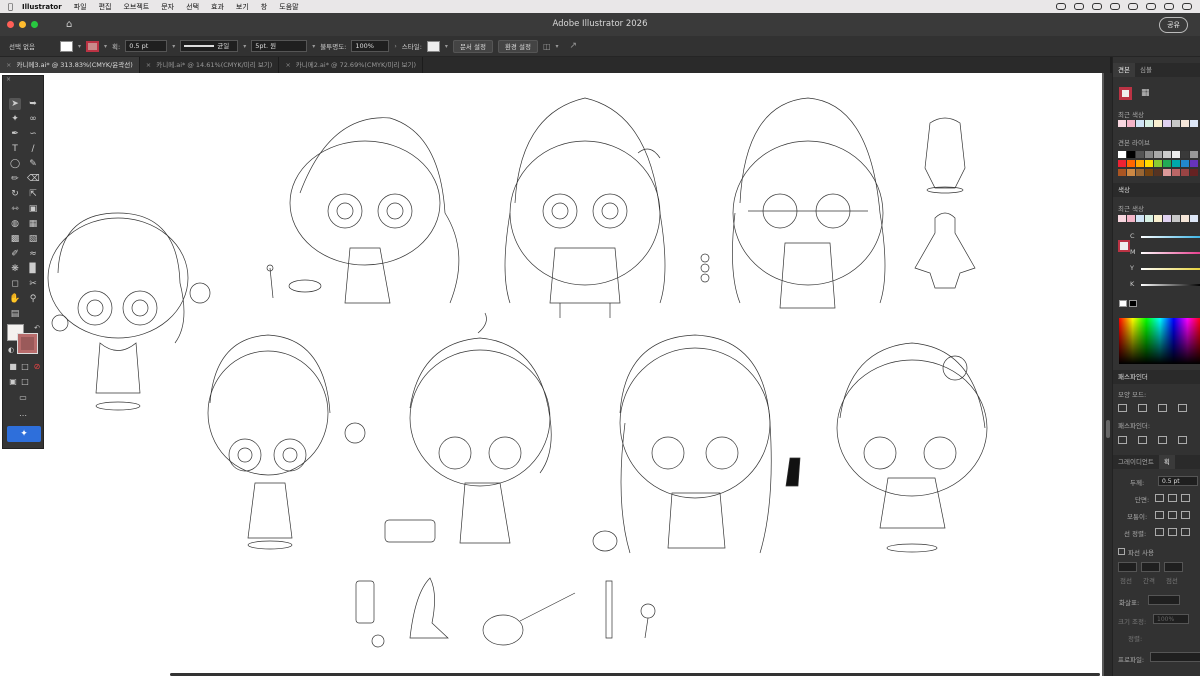 The height and width of the screenshot is (676, 1200). What do you see at coordinates (1122, 440) in the screenshot?
I see `divide-icon` at bounding box center [1122, 440].